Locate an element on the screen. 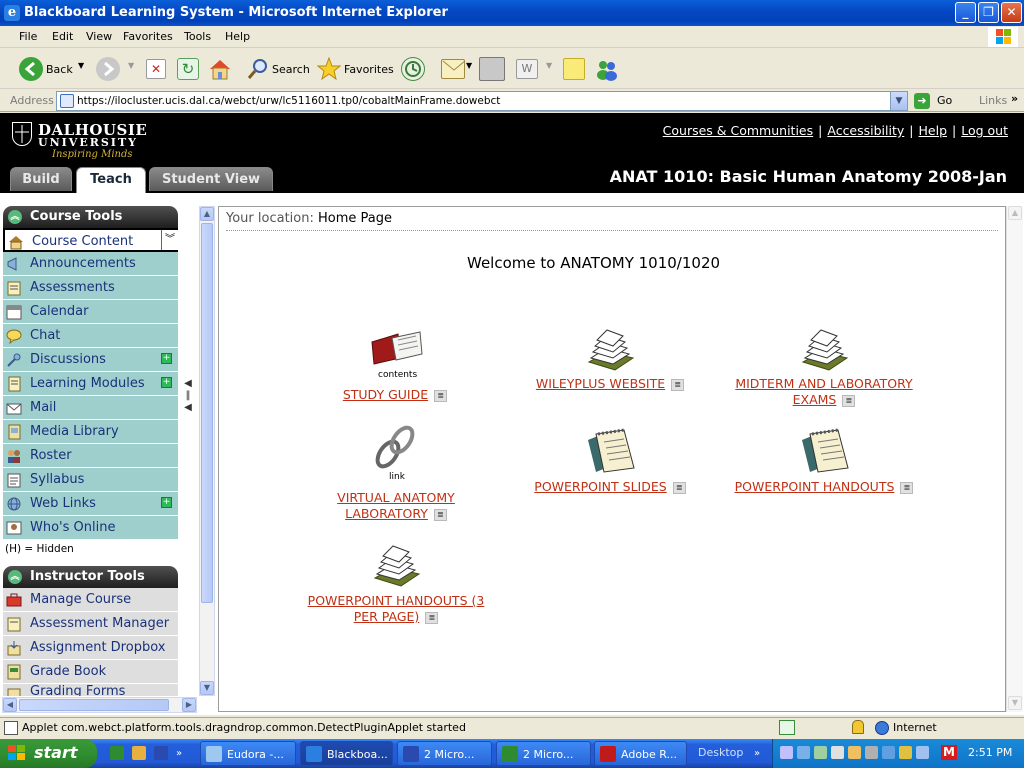 The width and height of the screenshot is (1024, 768). virtual-anatomy-link-line2: LABORATORY is located at coordinates (386, 513).